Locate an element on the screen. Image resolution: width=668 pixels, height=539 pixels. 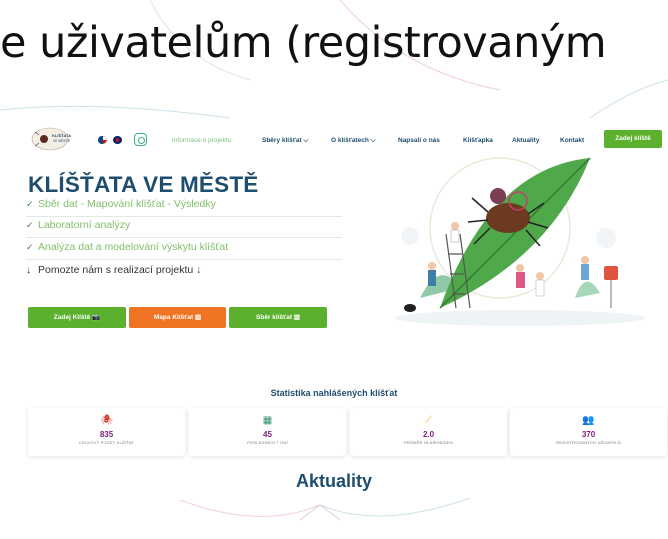
stat-card-users: 👥 370 REGISTROVANÝCH UŽIVATELŮ is located at coordinates (588, 432).